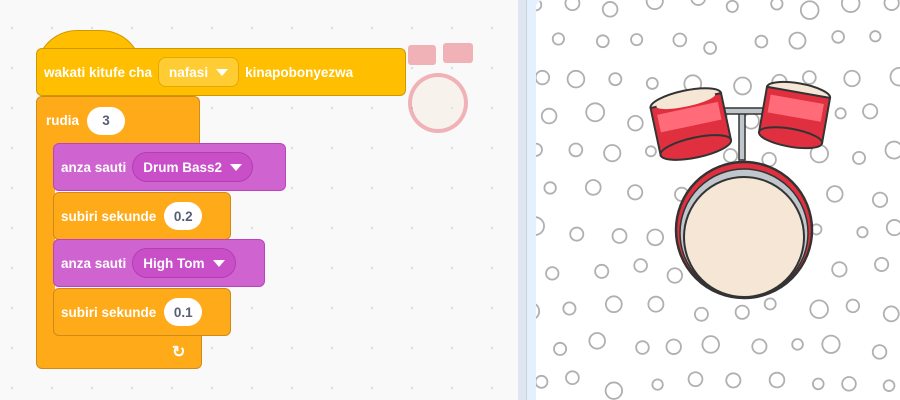 This screenshot has width=900, height=400. What do you see at coordinates (522, 200) in the screenshot?
I see `workspace-scrollbar-edge` at bounding box center [522, 200].